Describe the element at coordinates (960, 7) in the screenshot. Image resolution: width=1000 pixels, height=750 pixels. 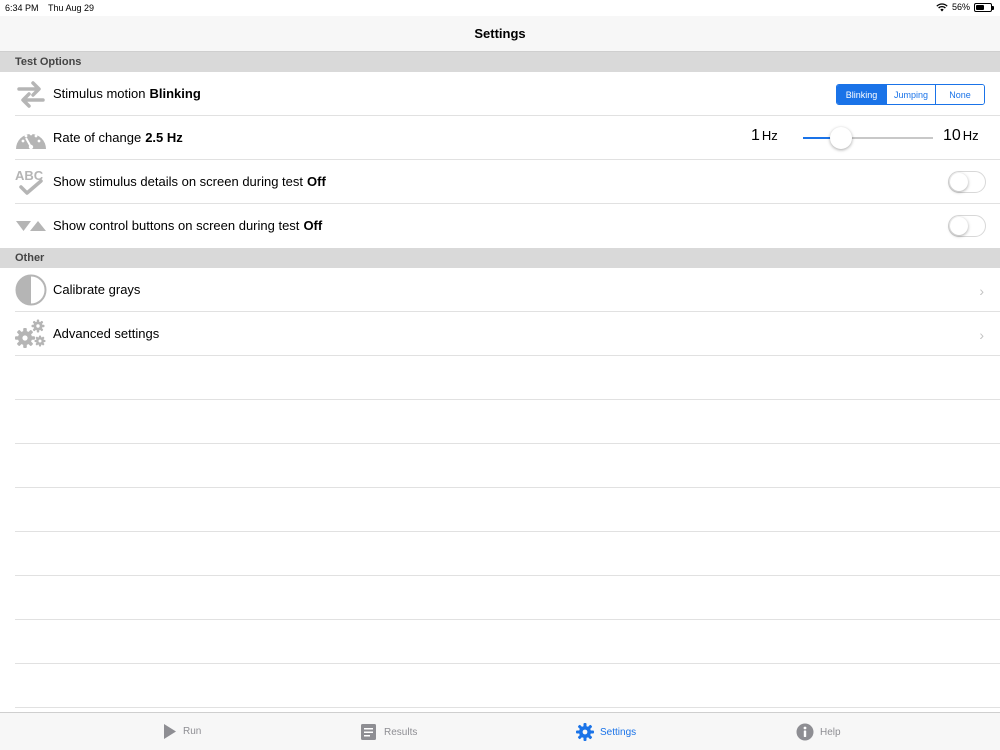
I see `battery-percent: 56%` at that location.